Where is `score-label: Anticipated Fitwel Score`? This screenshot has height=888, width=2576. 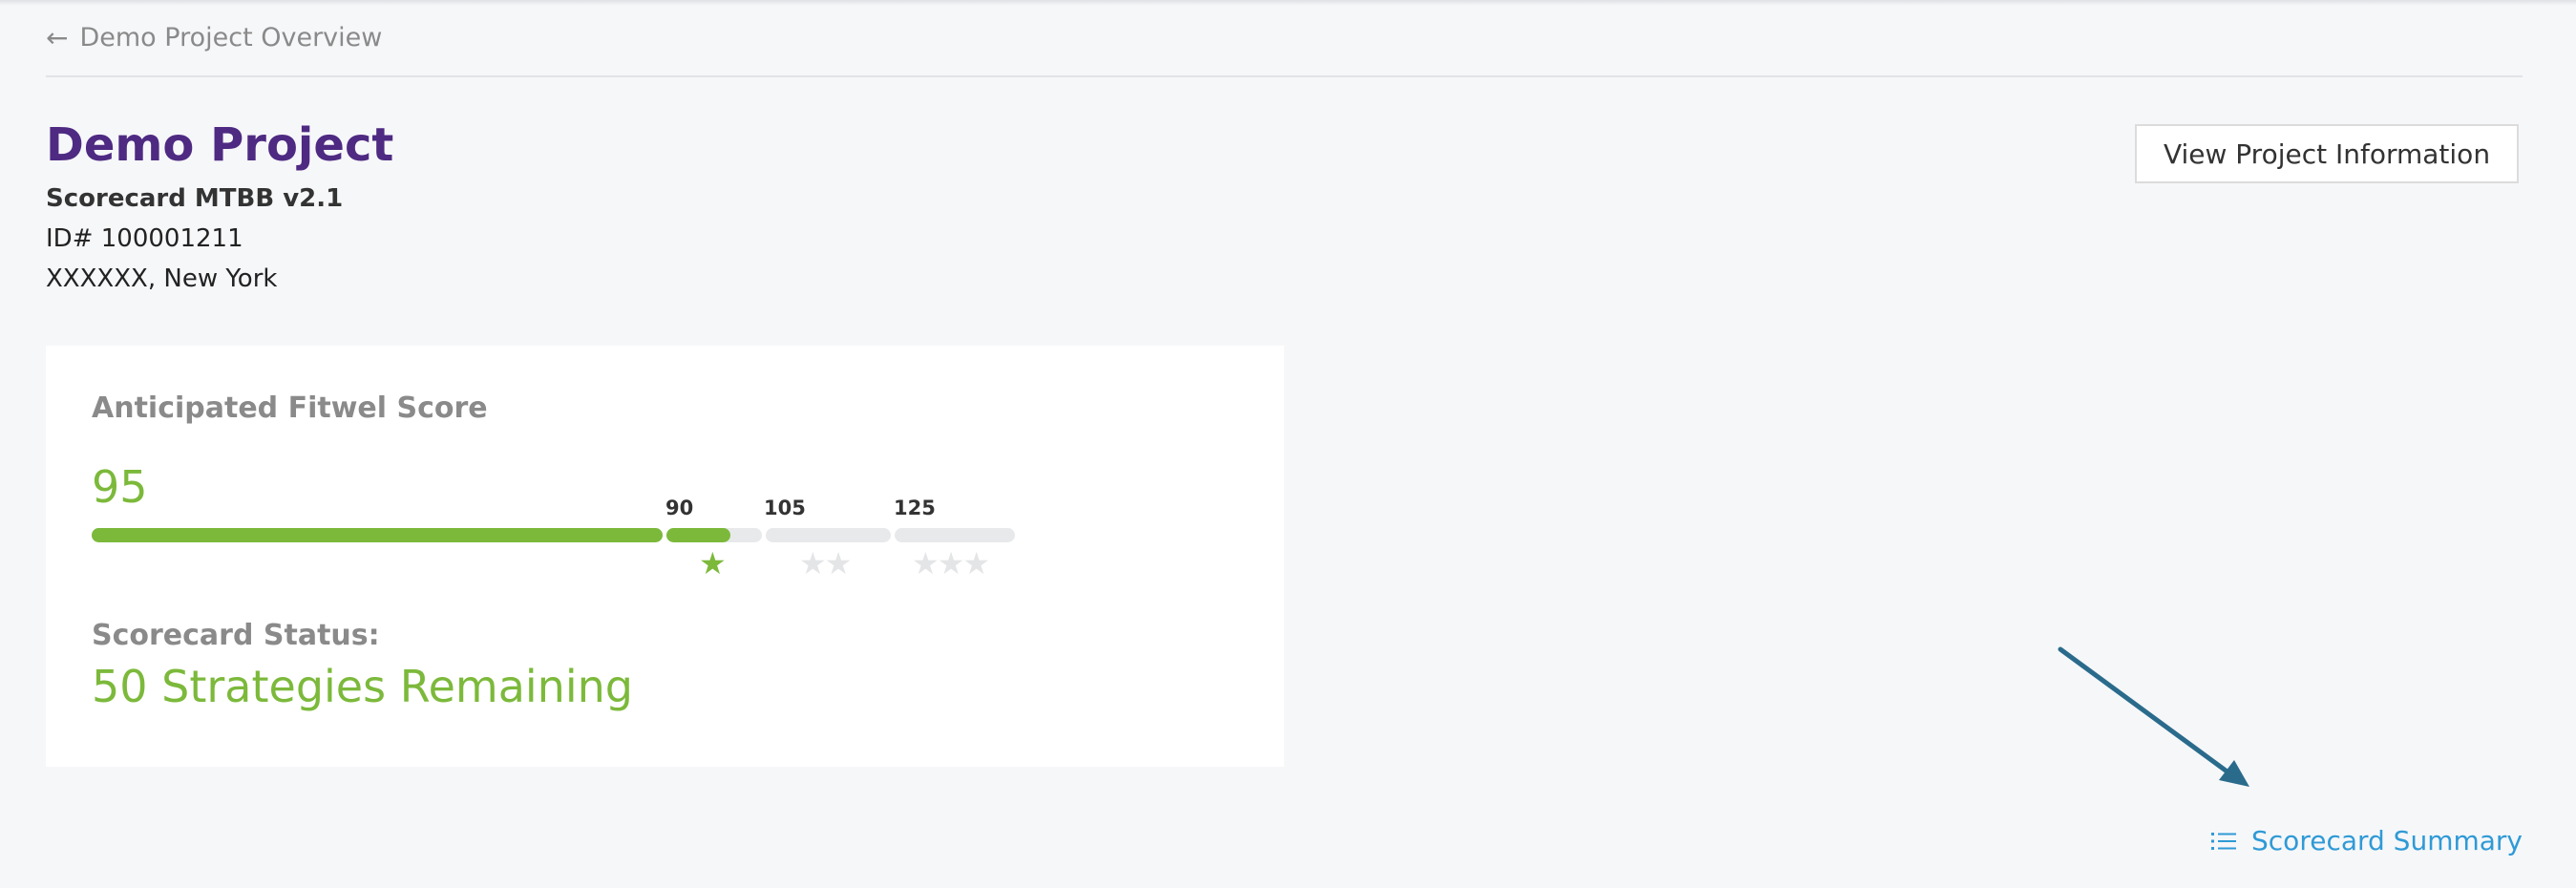 score-label: Anticipated Fitwel Score is located at coordinates (290, 408).